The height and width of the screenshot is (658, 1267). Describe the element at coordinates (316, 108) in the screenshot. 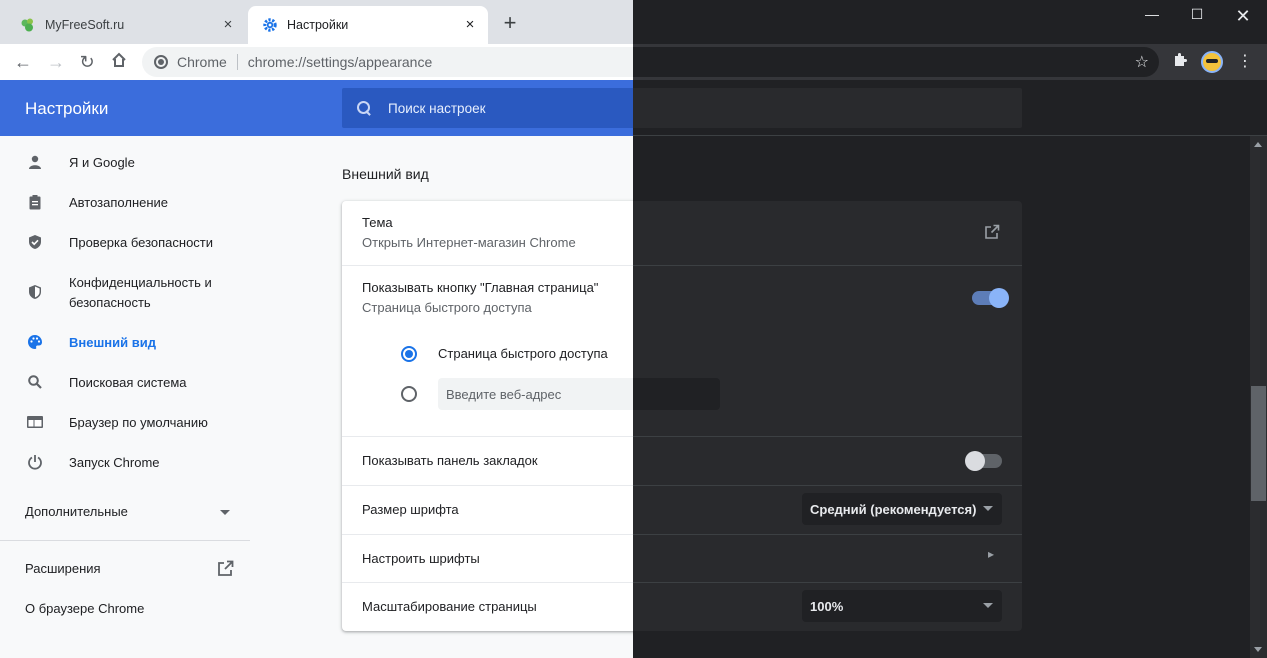

I see `settings-header: Настройки` at that location.